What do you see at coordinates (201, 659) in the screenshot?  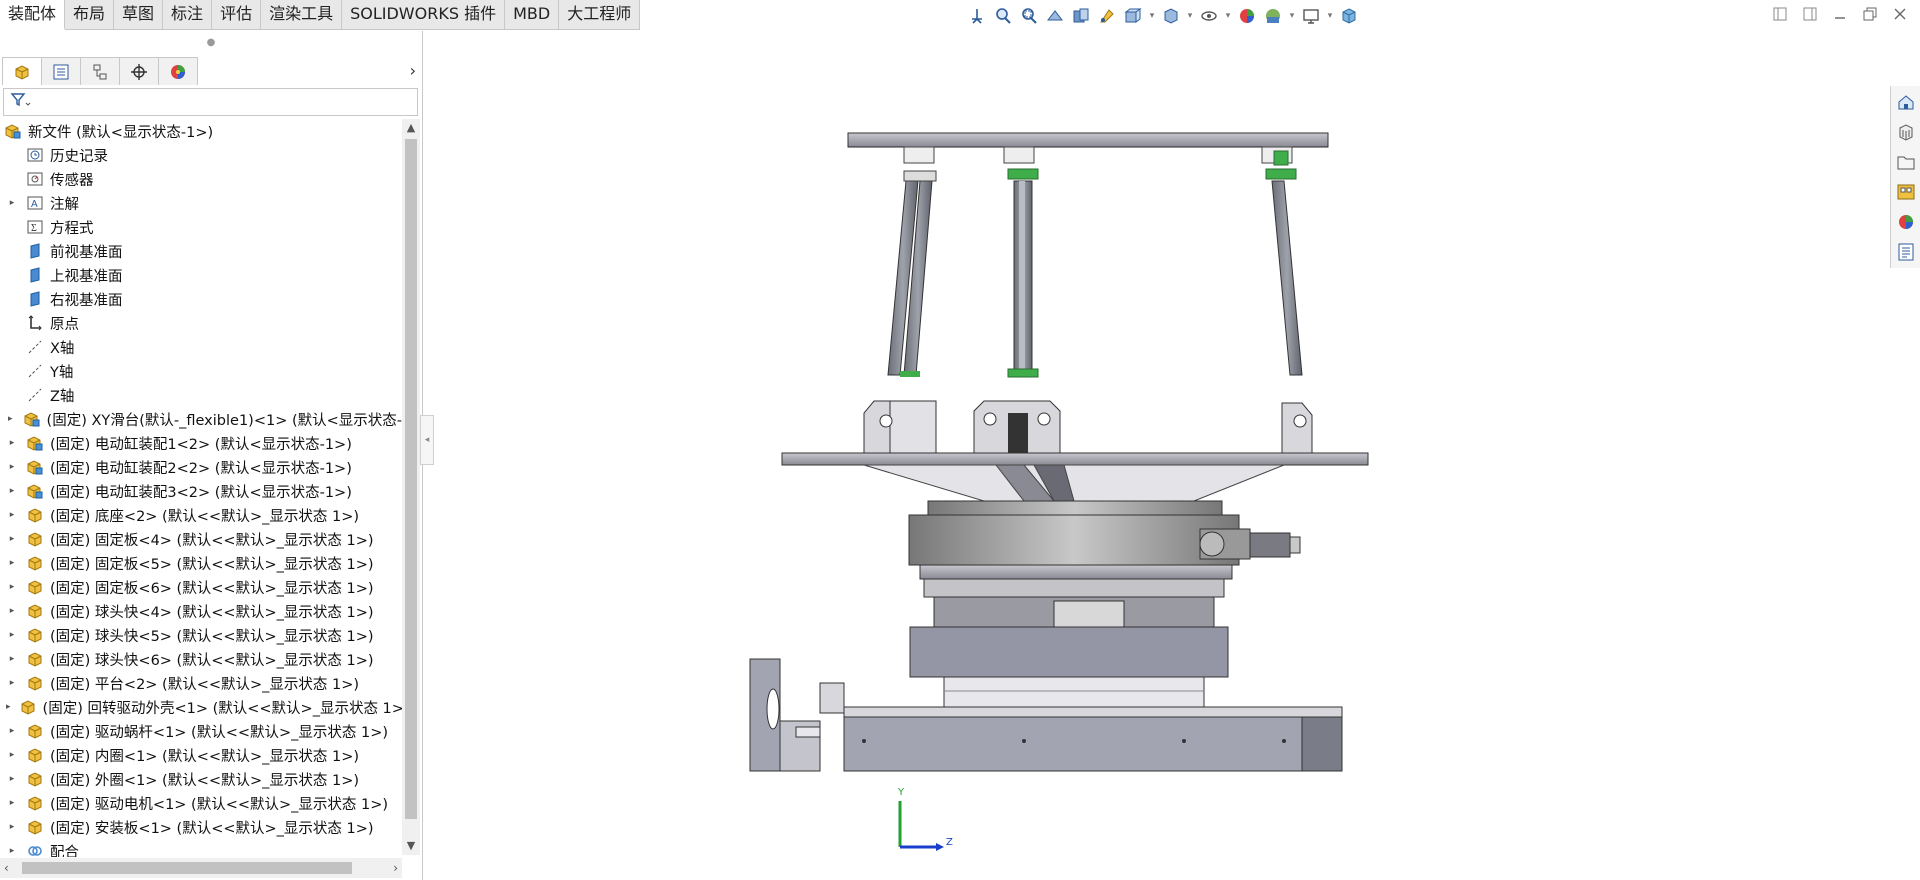 I see `tree-item: ▸ (固定) 球头快<6> (默认<<默认>_显示状态 1>)` at bounding box center [201, 659].